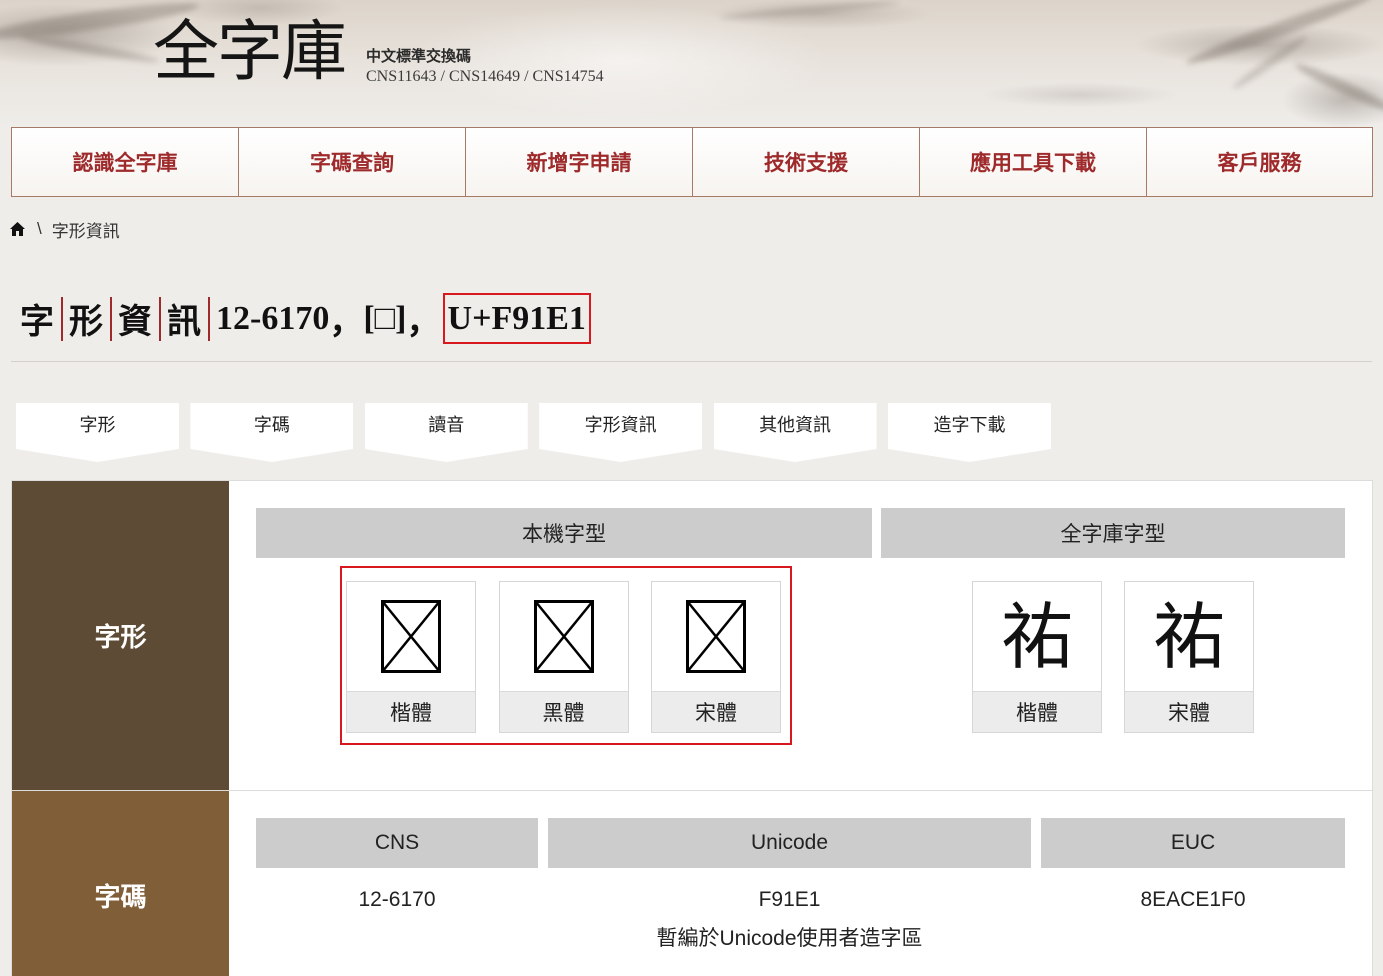 This screenshot has width=1383, height=976. I want to click on code-header: Unicode, so click(789, 843).